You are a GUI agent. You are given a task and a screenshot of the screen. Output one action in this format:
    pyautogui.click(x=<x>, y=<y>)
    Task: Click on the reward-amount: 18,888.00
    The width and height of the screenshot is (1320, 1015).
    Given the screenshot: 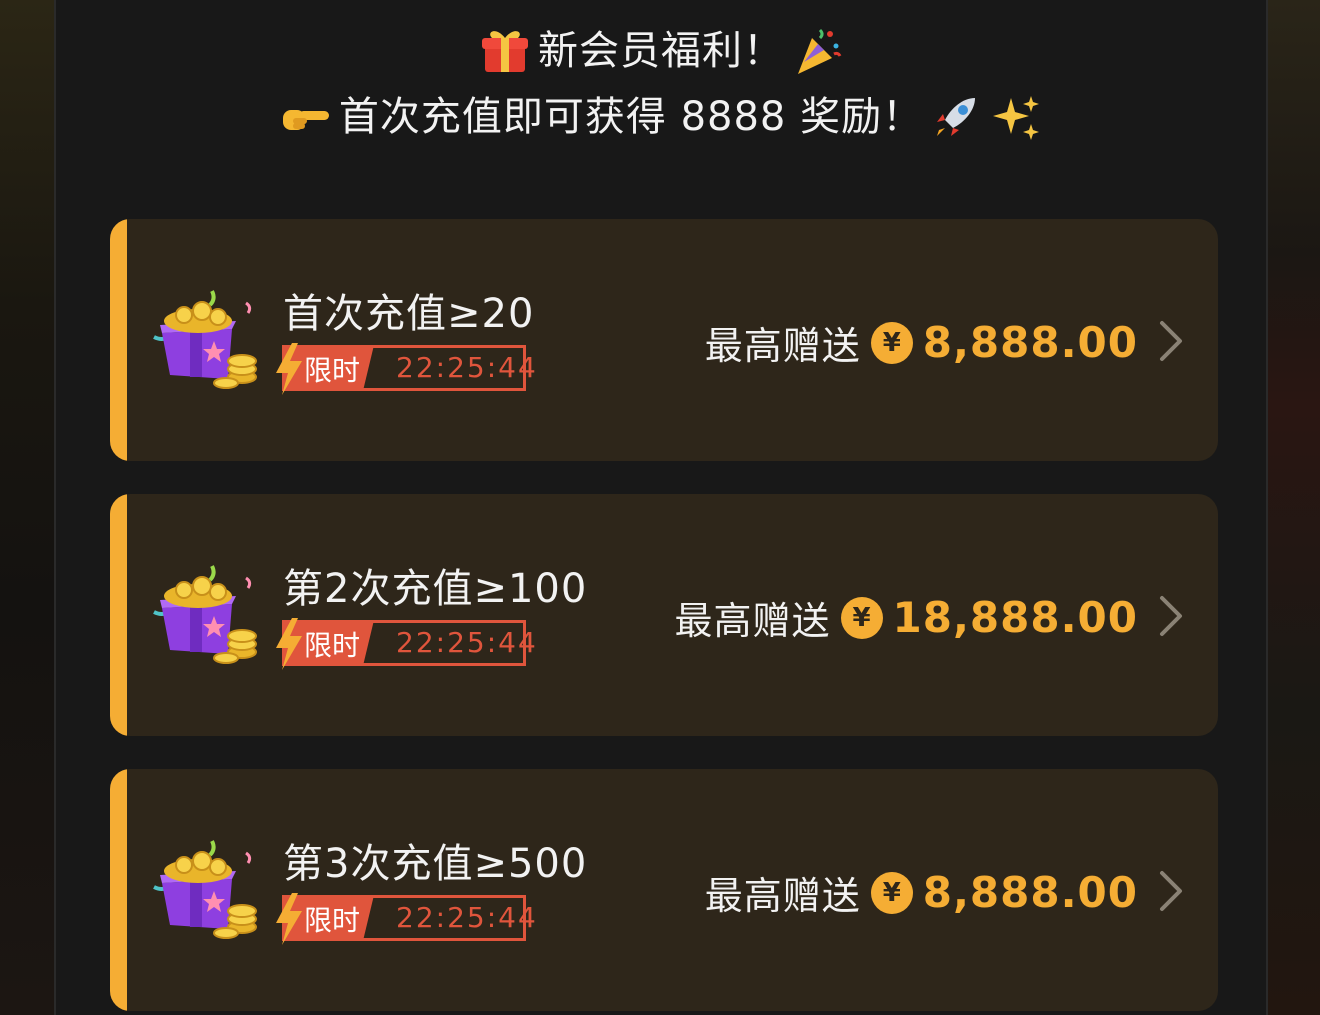 What is the action you would take?
    pyautogui.click(x=1015, y=617)
    